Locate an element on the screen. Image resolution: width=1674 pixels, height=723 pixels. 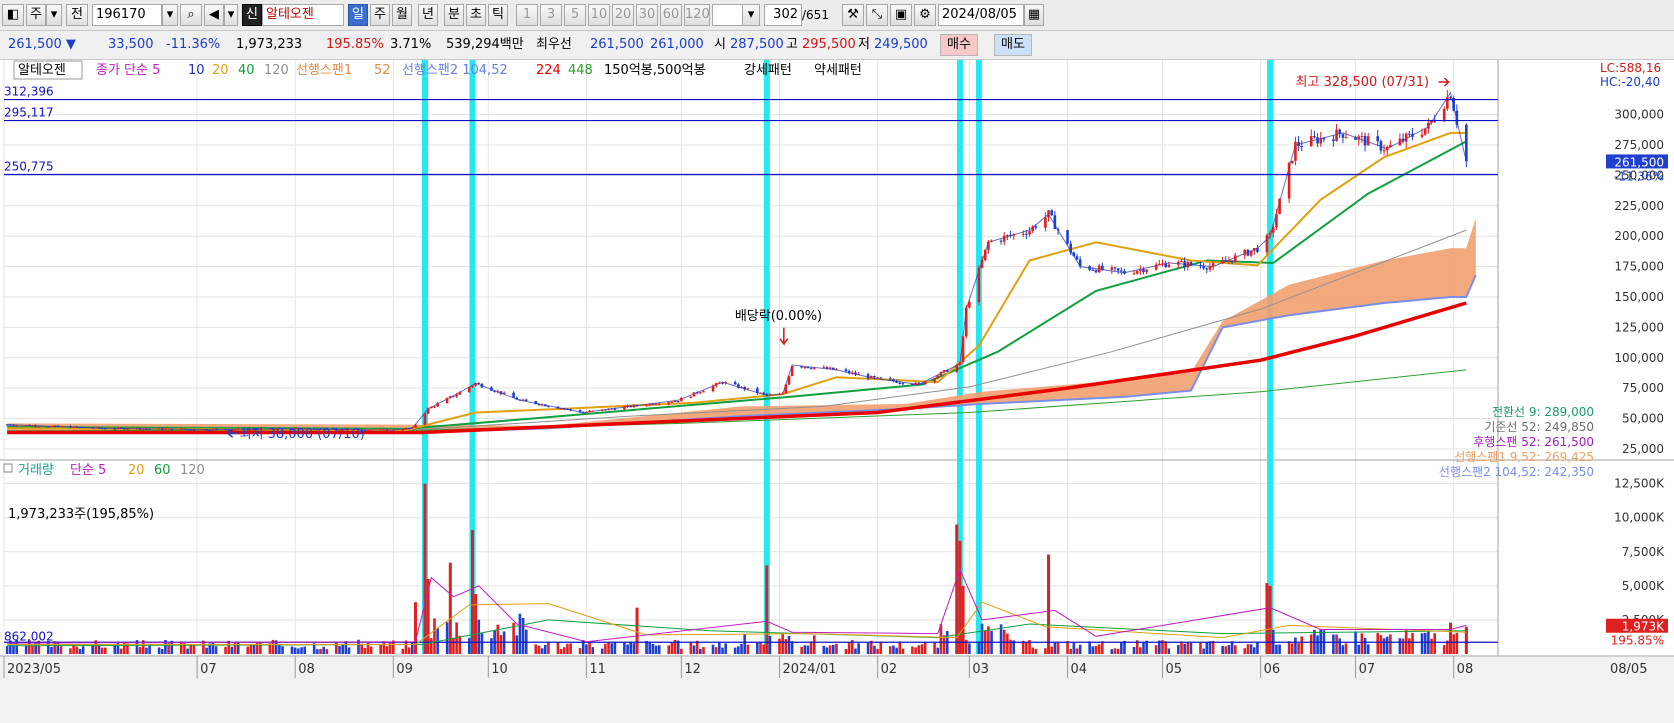
speaker-icon: ◀ is located at coordinates (214, 15).